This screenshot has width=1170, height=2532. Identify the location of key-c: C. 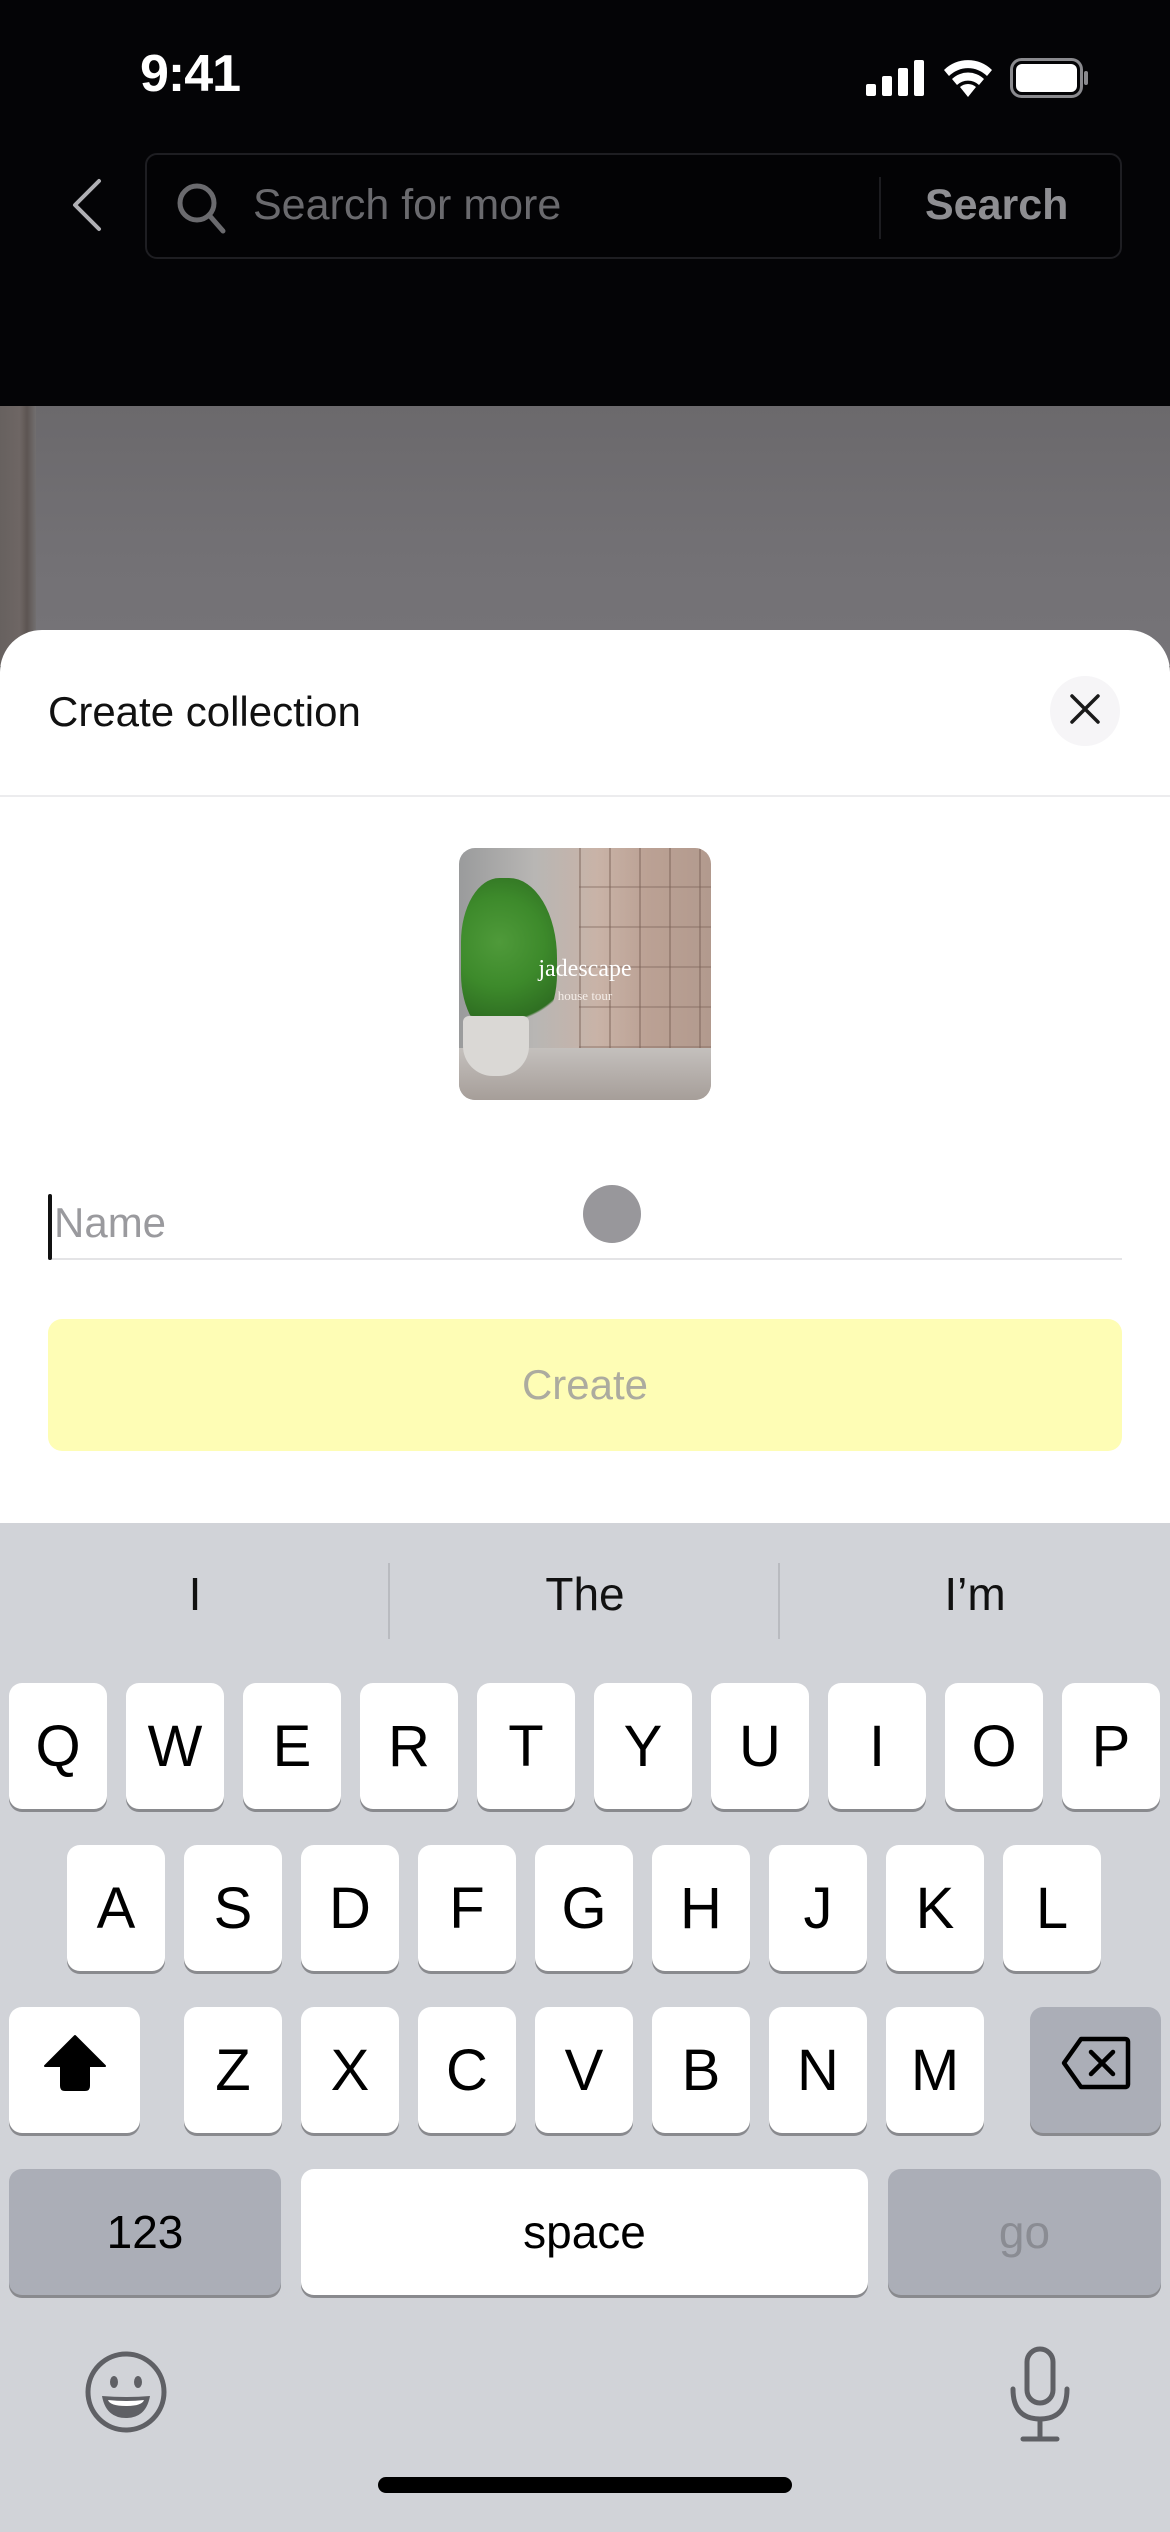
(467, 2070).